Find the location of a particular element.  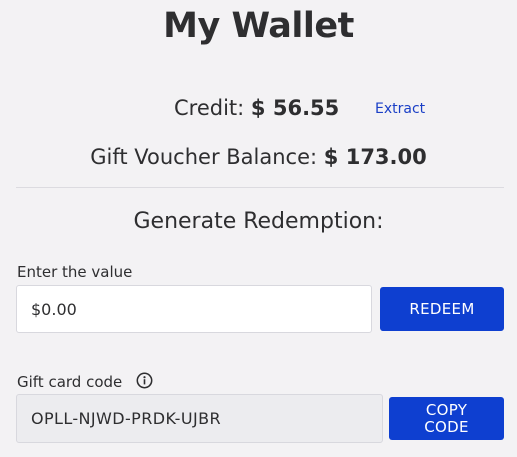

gift-card-label: Gift card code is located at coordinates (70, 382).